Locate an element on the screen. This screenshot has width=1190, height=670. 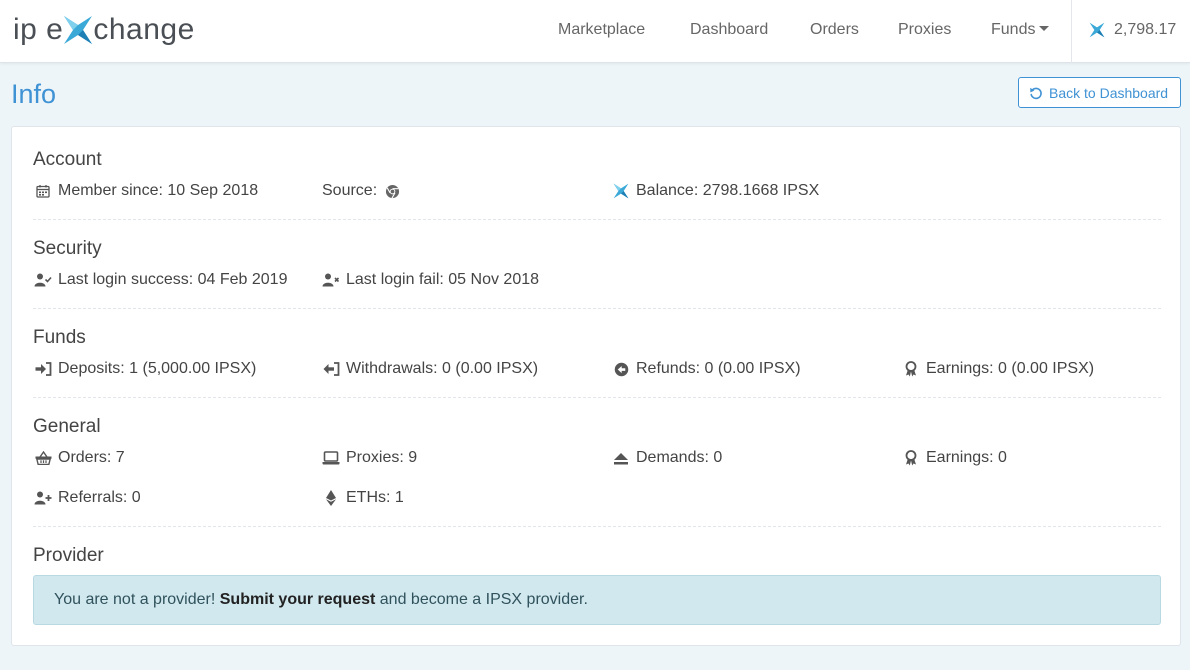
nav-dashboard: Dashboard is located at coordinates (729, 30).